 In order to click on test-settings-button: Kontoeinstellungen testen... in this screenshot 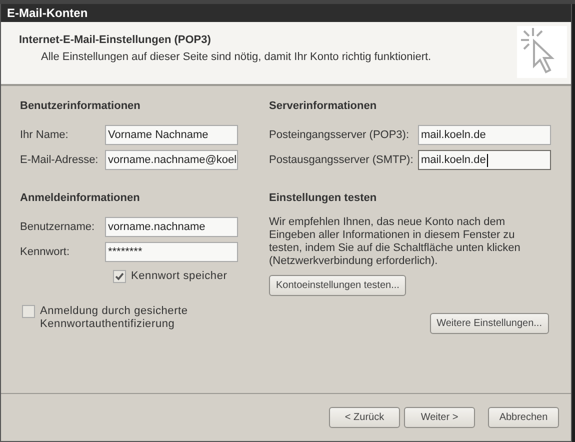, I will do `click(337, 285)`.